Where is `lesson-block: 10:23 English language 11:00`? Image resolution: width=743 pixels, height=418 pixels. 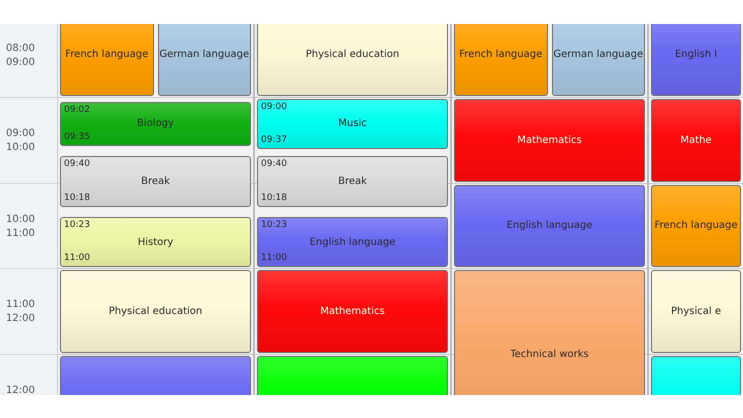 lesson-block: 10:23 English language 11:00 is located at coordinates (352, 242).